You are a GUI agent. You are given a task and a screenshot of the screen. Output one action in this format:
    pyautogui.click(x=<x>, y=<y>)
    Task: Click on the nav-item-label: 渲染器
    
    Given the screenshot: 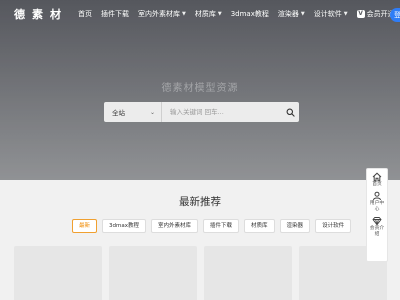 What is the action you would take?
    pyautogui.click(x=288, y=14)
    